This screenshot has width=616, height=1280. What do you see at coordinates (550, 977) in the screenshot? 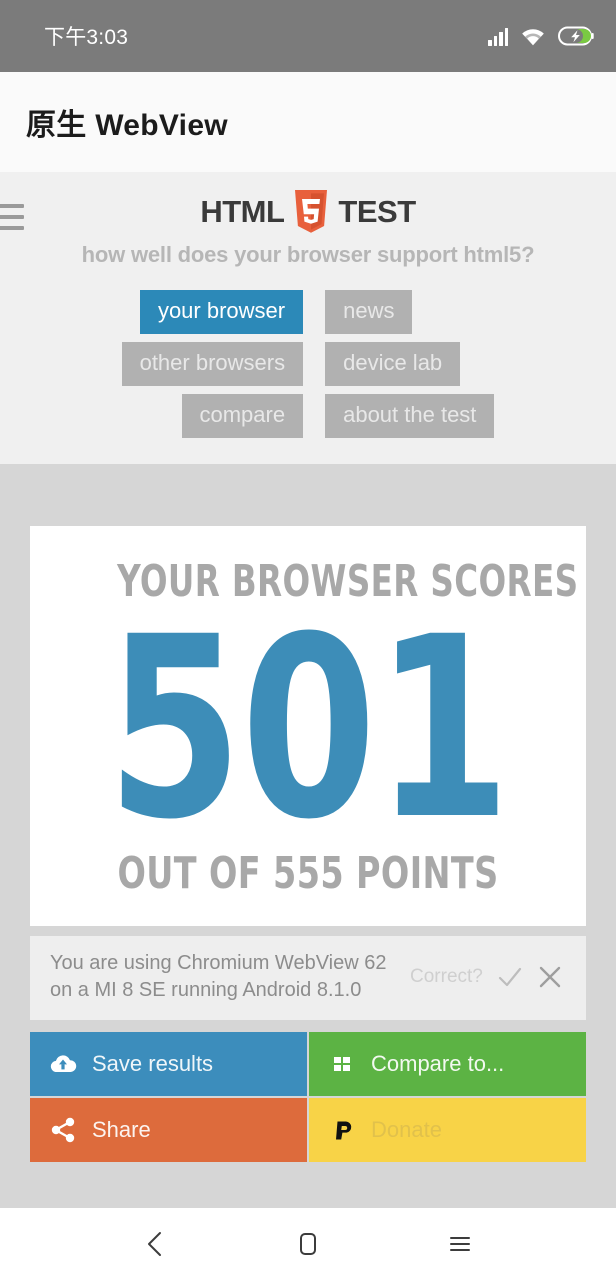
I see `close-icon` at bounding box center [550, 977].